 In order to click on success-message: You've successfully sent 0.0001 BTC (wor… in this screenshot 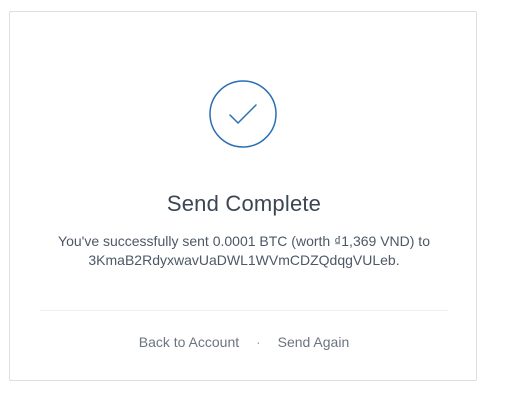, I will do `click(244, 251)`.